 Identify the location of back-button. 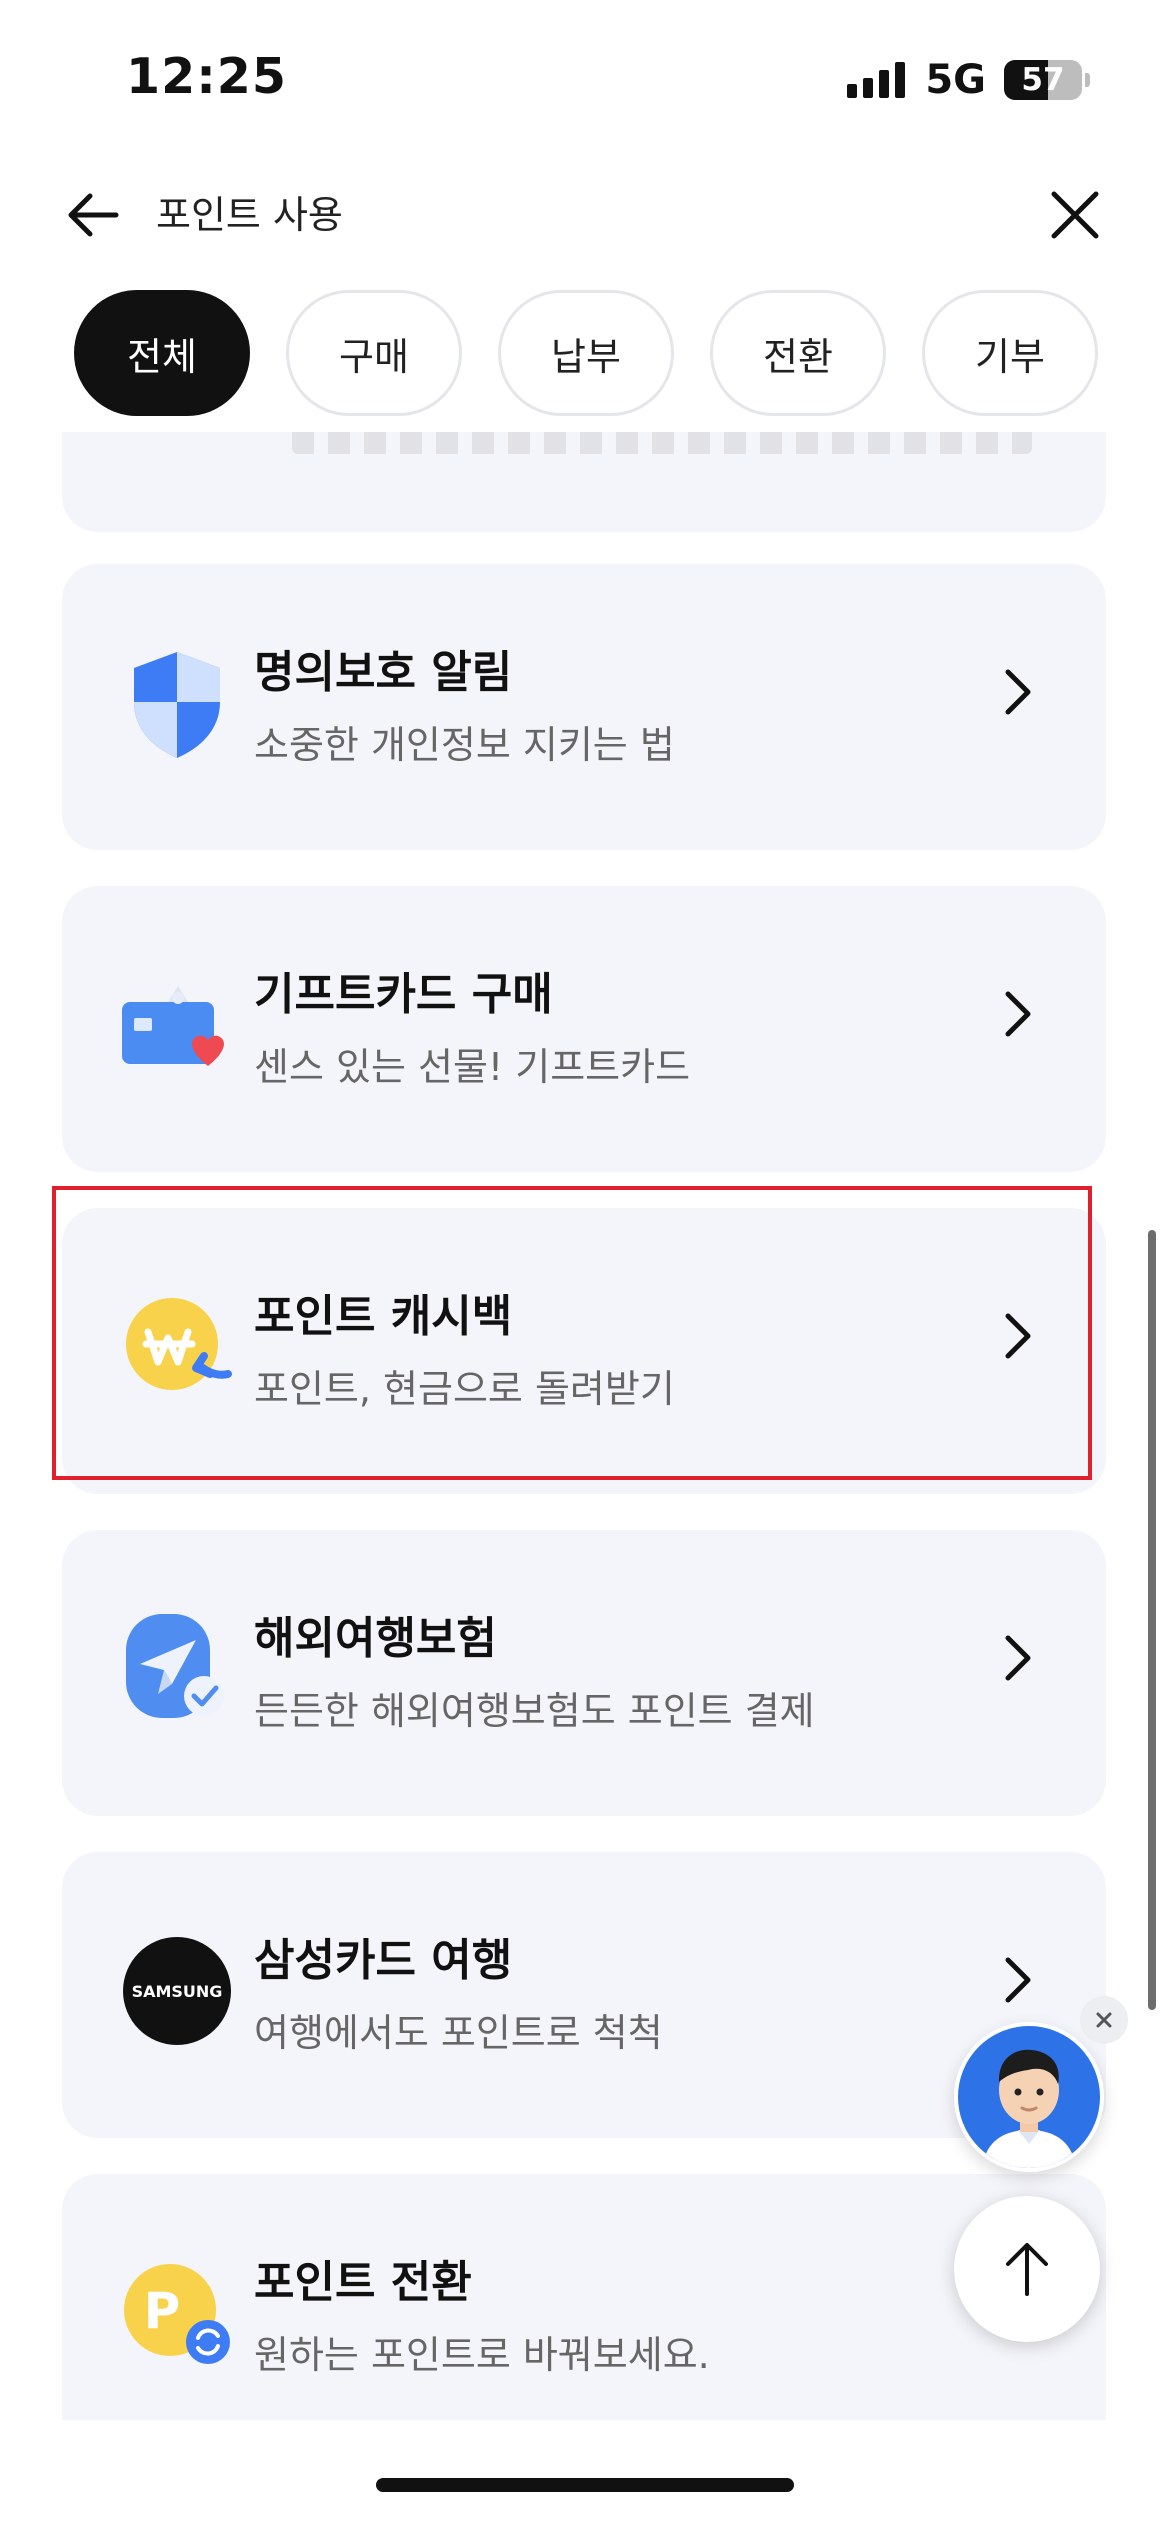
(95, 215).